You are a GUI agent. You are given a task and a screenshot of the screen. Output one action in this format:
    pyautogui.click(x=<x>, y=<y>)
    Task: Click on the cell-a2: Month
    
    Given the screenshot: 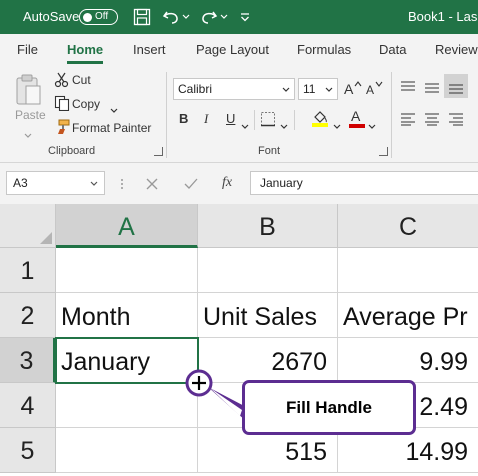 What is the action you would take?
    pyautogui.click(x=127, y=315)
    